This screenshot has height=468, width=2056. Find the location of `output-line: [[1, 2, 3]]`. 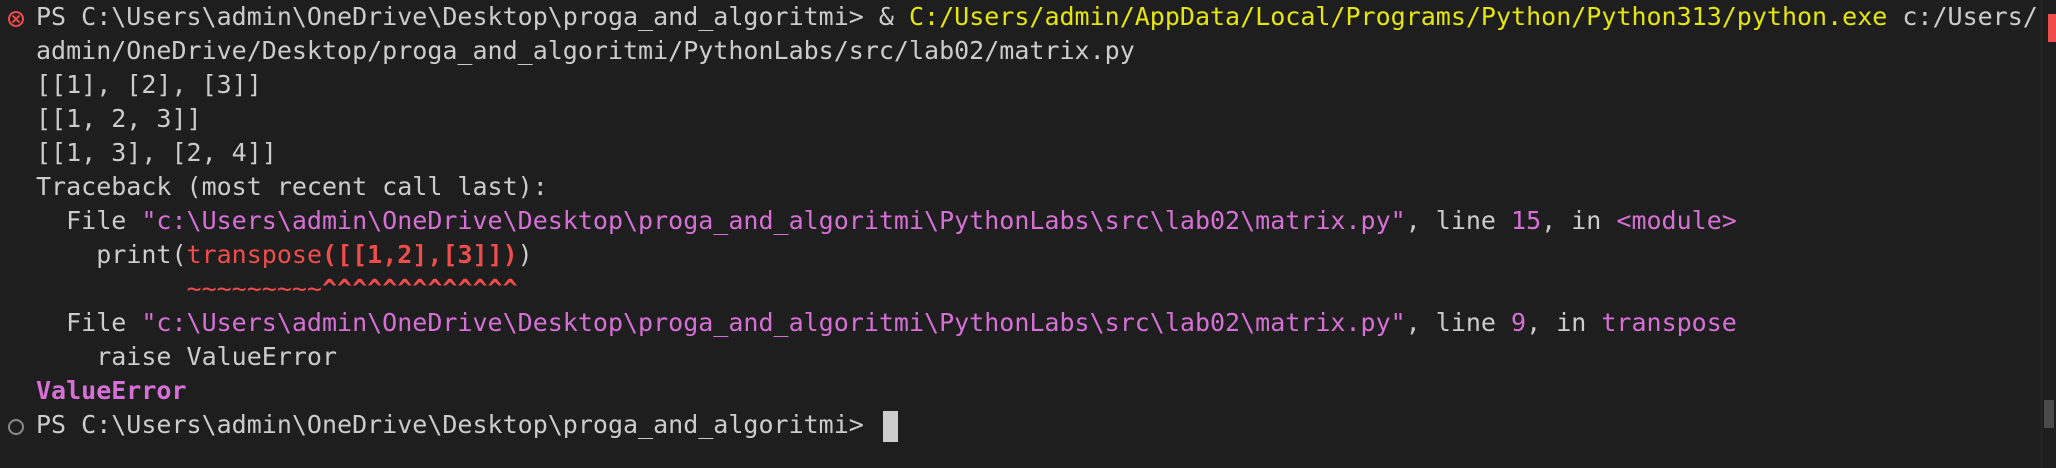

output-line: [[1, 2, 3]] is located at coordinates (119, 118).